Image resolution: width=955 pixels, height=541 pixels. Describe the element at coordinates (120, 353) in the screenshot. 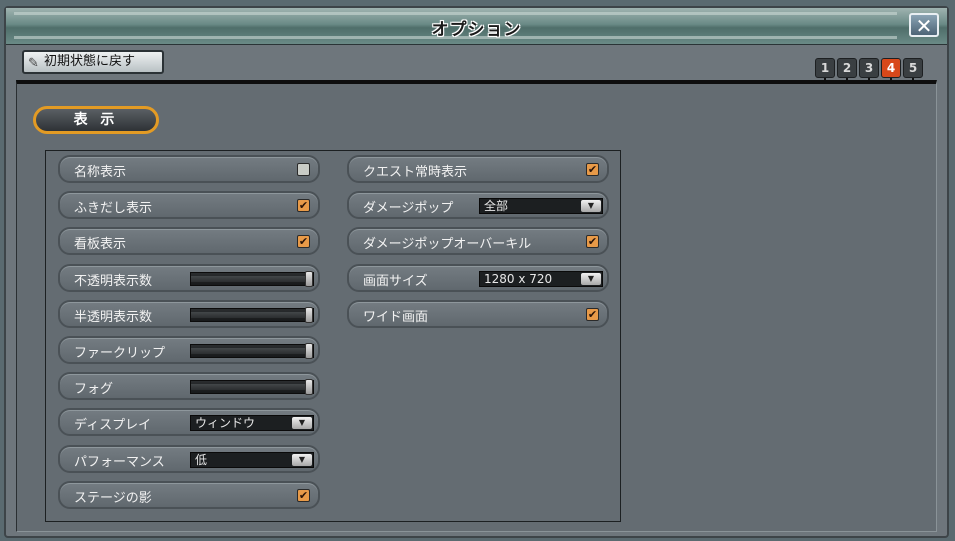

I see `option-label: ファークリップ` at that location.